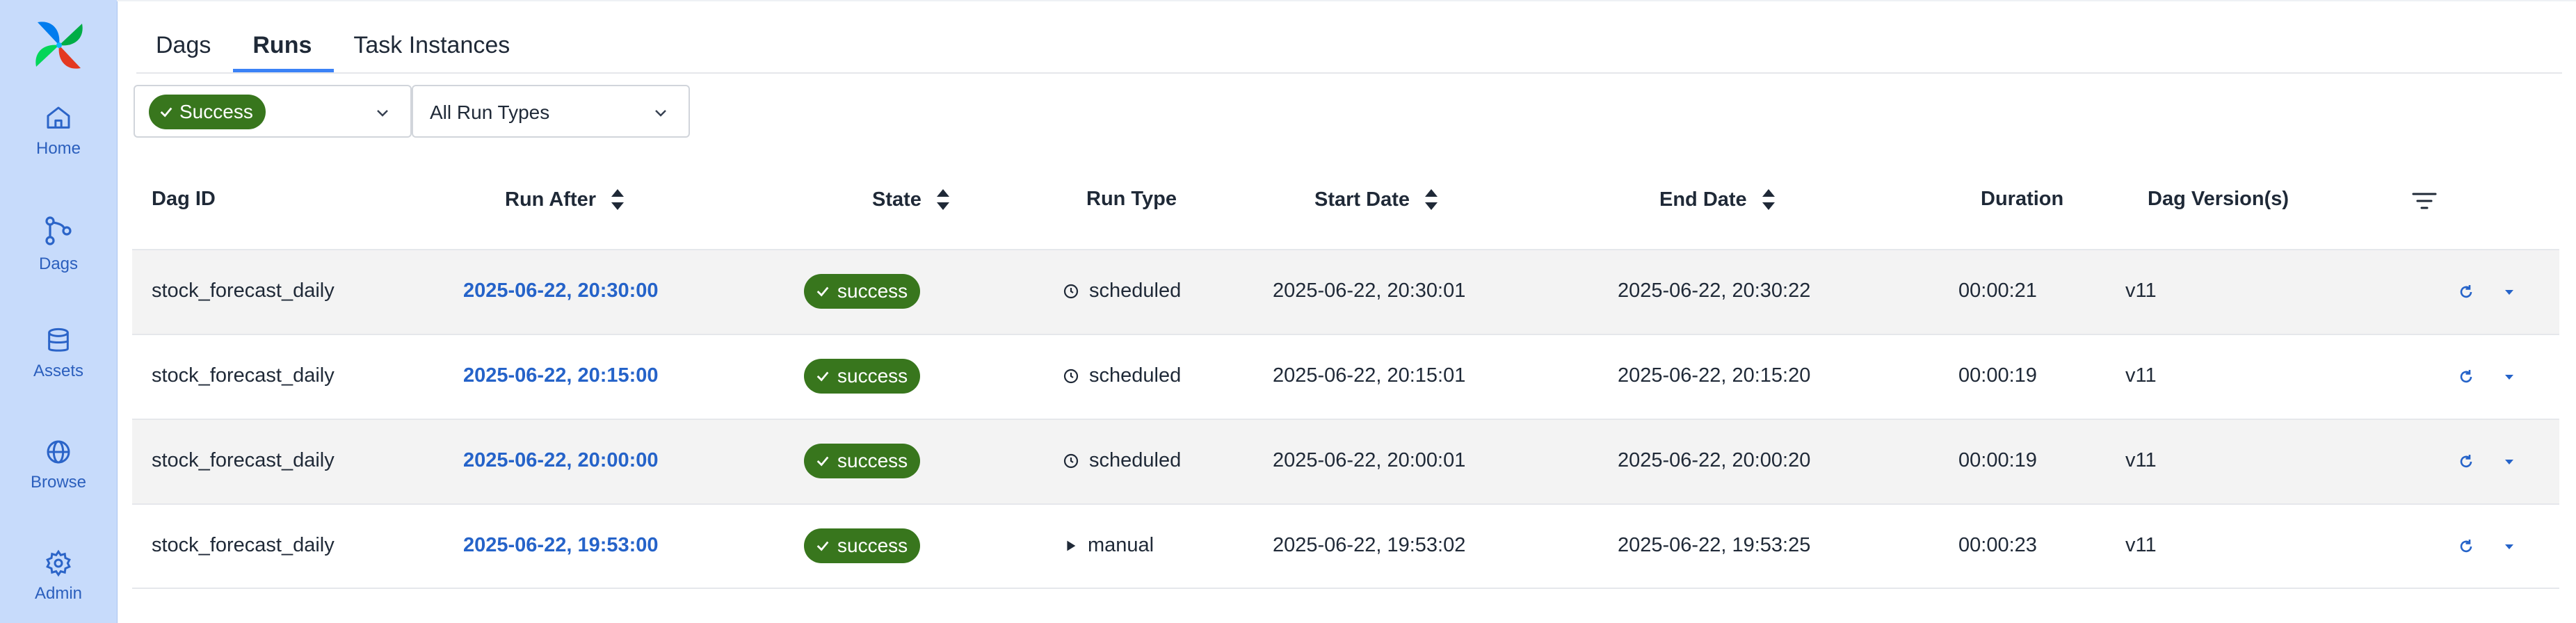  What do you see at coordinates (561, 545) in the screenshot?
I see `run-after-link: 2025-06-22, 19:53:00` at bounding box center [561, 545].